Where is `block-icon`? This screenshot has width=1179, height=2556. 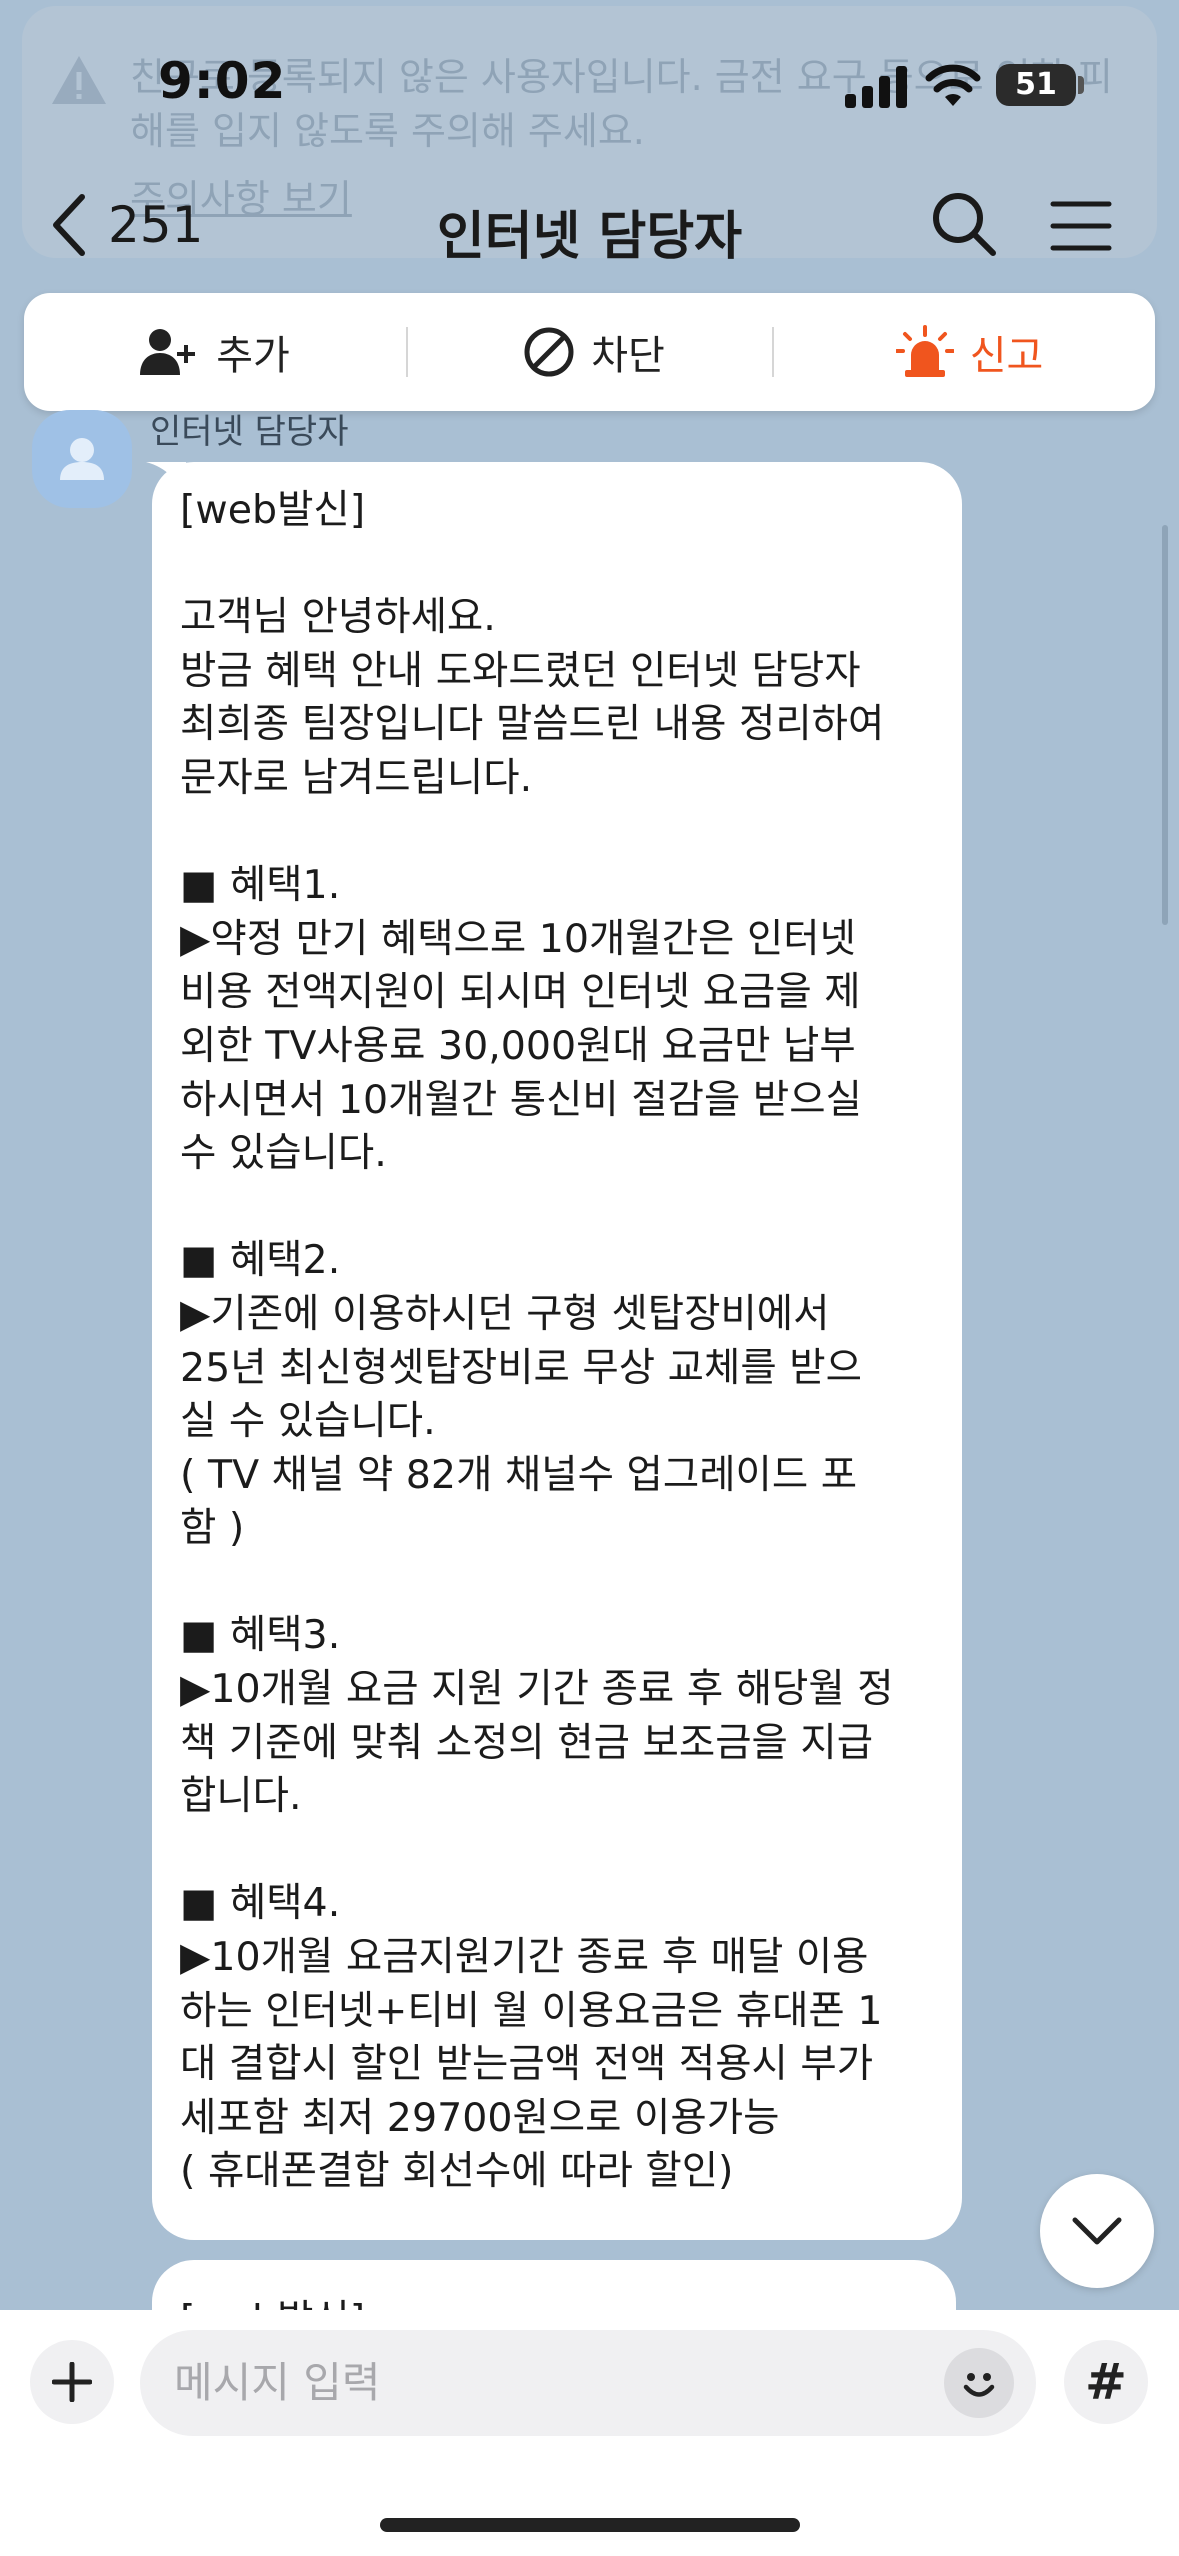
block-icon is located at coordinates (549, 352).